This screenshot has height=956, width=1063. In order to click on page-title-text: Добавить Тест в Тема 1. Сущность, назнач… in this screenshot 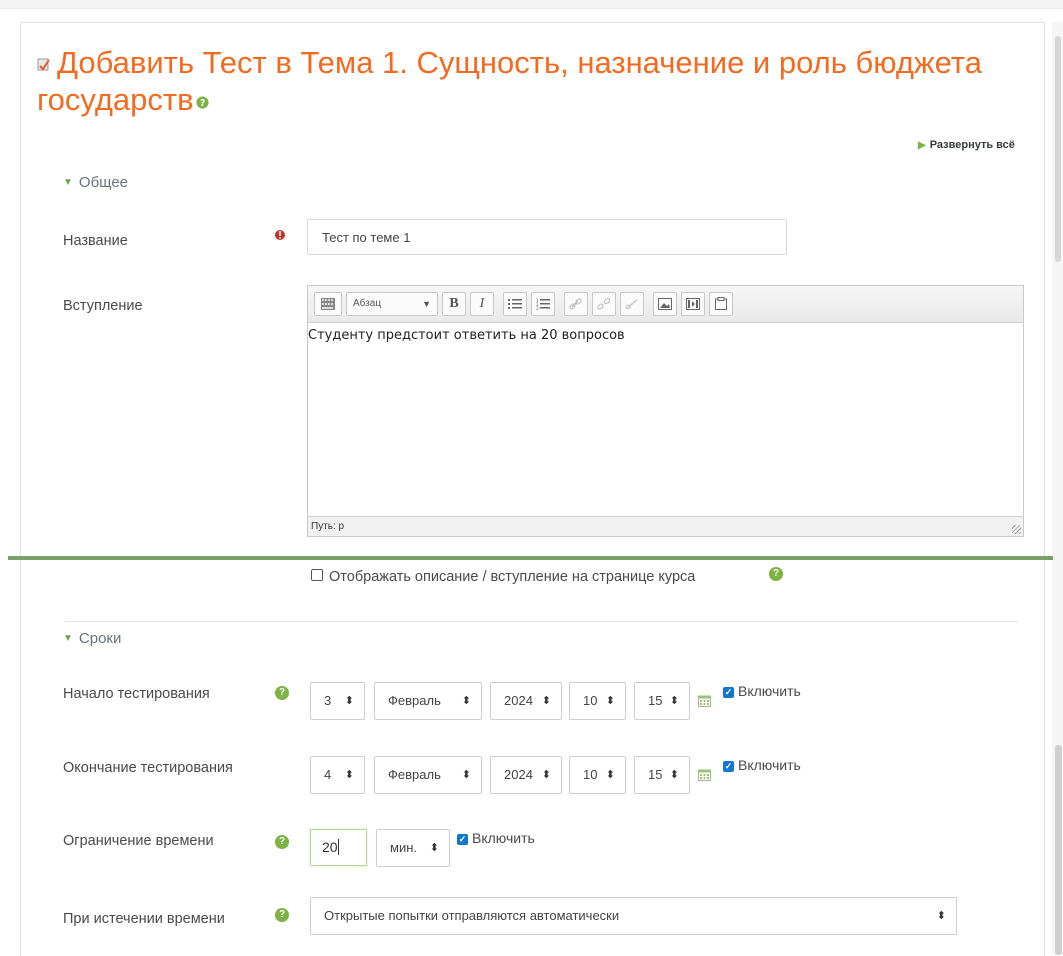, I will do `click(509, 81)`.